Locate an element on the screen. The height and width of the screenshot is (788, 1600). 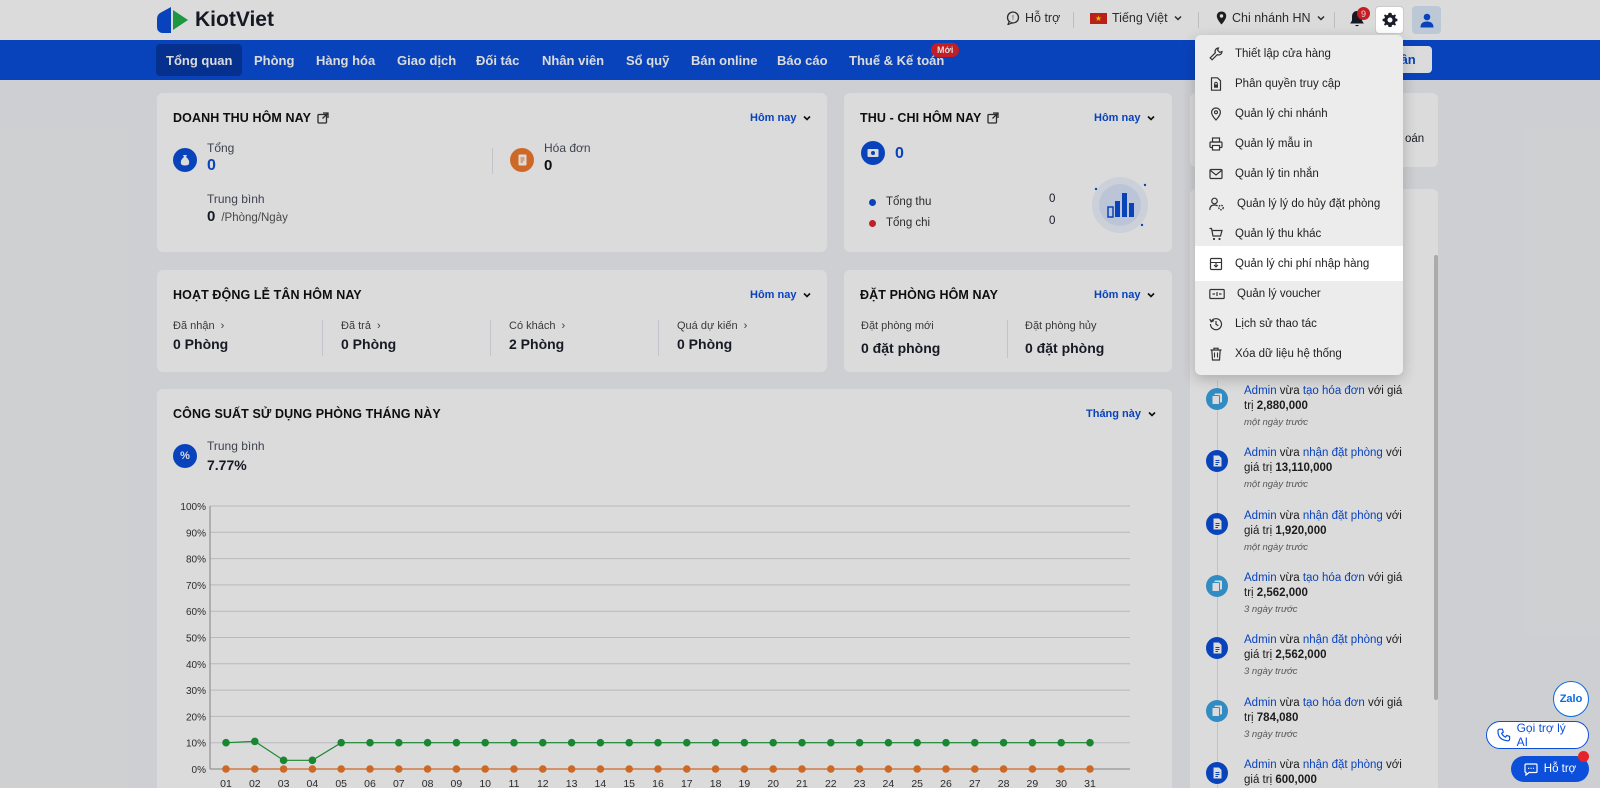
cashflow-period-select: Hôm nay is located at coordinates (1125, 118).